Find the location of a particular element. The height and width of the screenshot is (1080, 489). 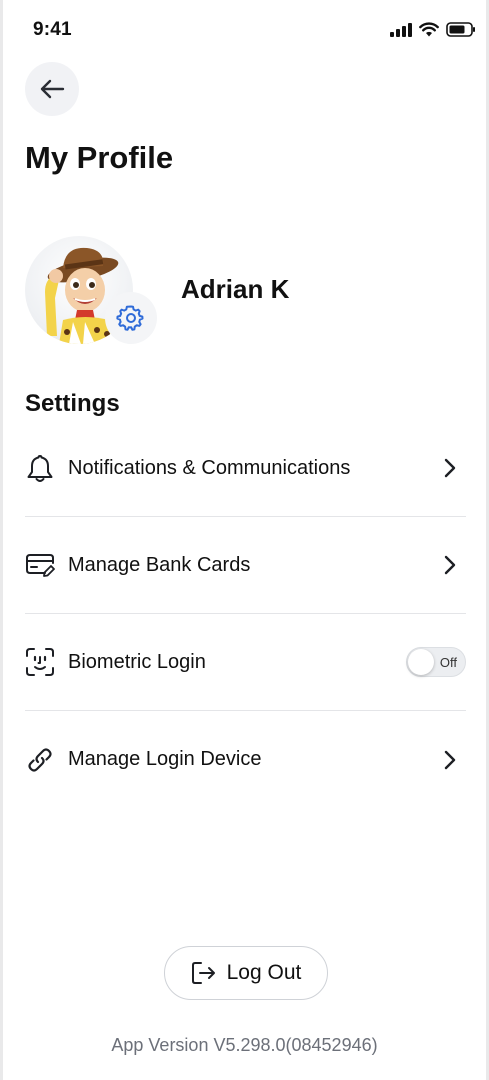

biometric-toggle: Off is located at coordinates (436, 662).